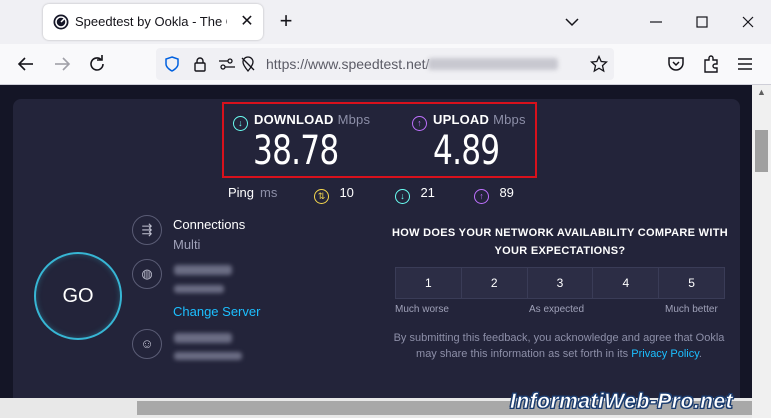 This screenshot has height=418, width=771. I want to click on ping-label-group: Ping ms, so click(252, 192).